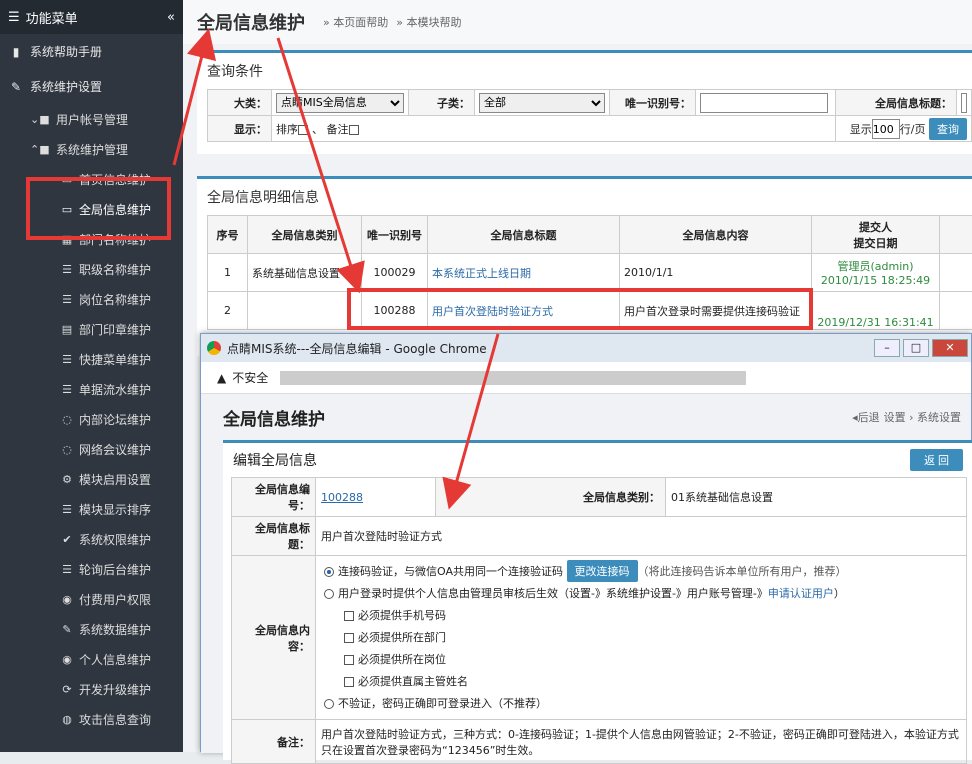 The width and height of the screenshot is (972, 764). Describe the element at coordinates (250, 377) in the screenshot. I see `insecure-label: 不安全` at that location.